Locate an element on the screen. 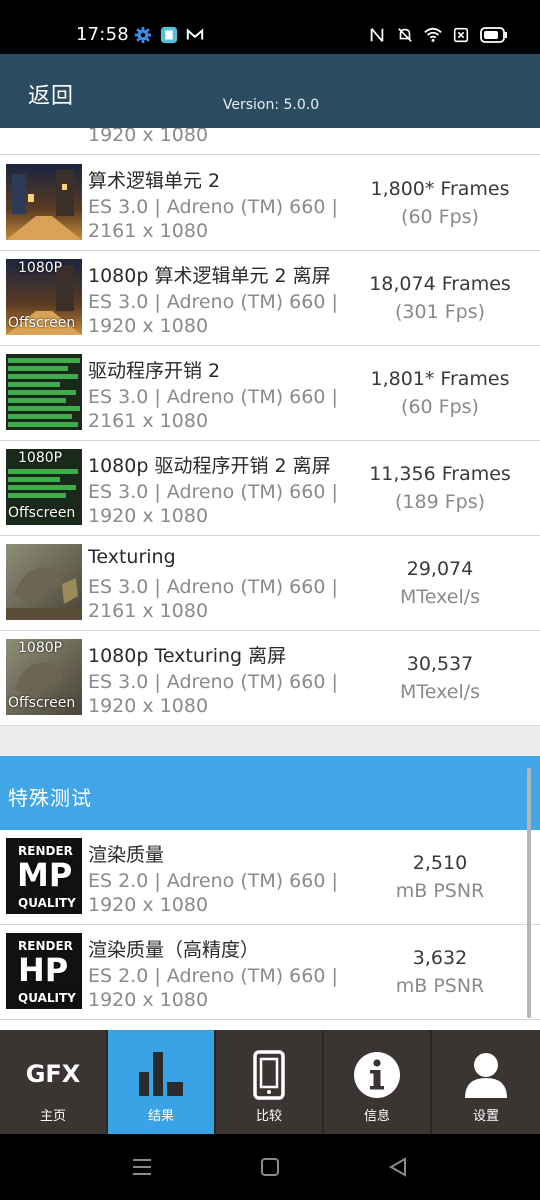 This screenshot has height=1200, width=540. result-score: 1,800* Frames is located at coordinates (440, 189).